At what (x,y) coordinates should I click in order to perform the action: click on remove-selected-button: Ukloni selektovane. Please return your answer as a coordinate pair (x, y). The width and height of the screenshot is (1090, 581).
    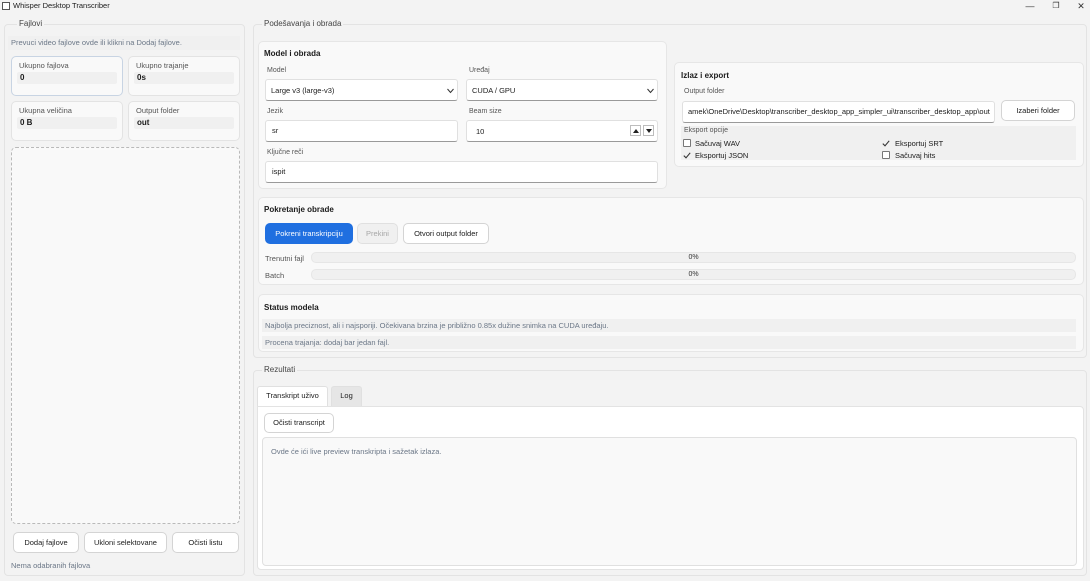
    Looking at the image, I should click on (125, 542).